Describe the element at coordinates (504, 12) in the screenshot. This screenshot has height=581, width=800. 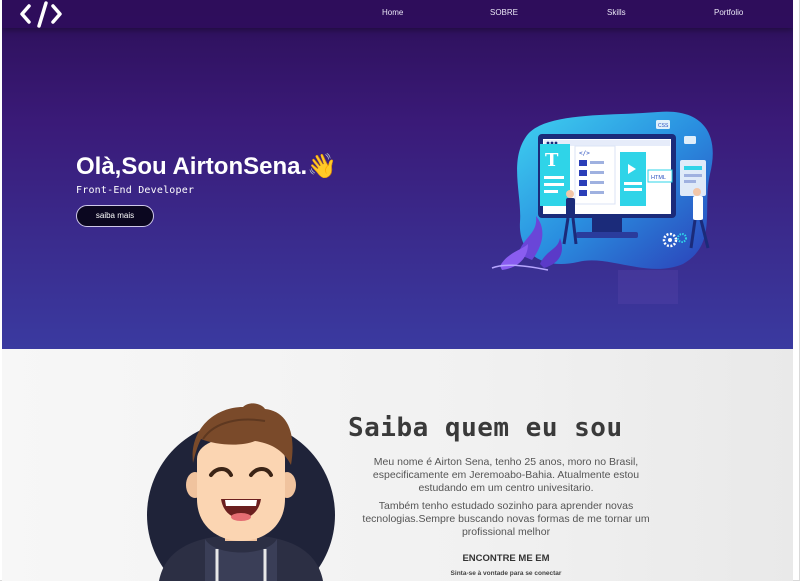
I see `nav-link-sobre: SOBRE` at that location.